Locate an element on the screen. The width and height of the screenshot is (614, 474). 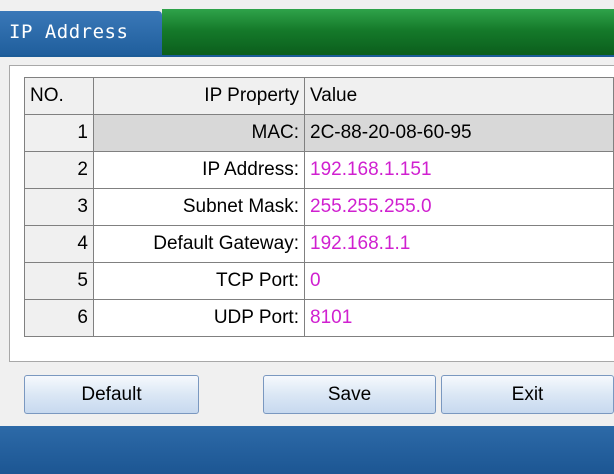
table-row: 5 TCP Port: 0 is located at coordinates (319, 281).